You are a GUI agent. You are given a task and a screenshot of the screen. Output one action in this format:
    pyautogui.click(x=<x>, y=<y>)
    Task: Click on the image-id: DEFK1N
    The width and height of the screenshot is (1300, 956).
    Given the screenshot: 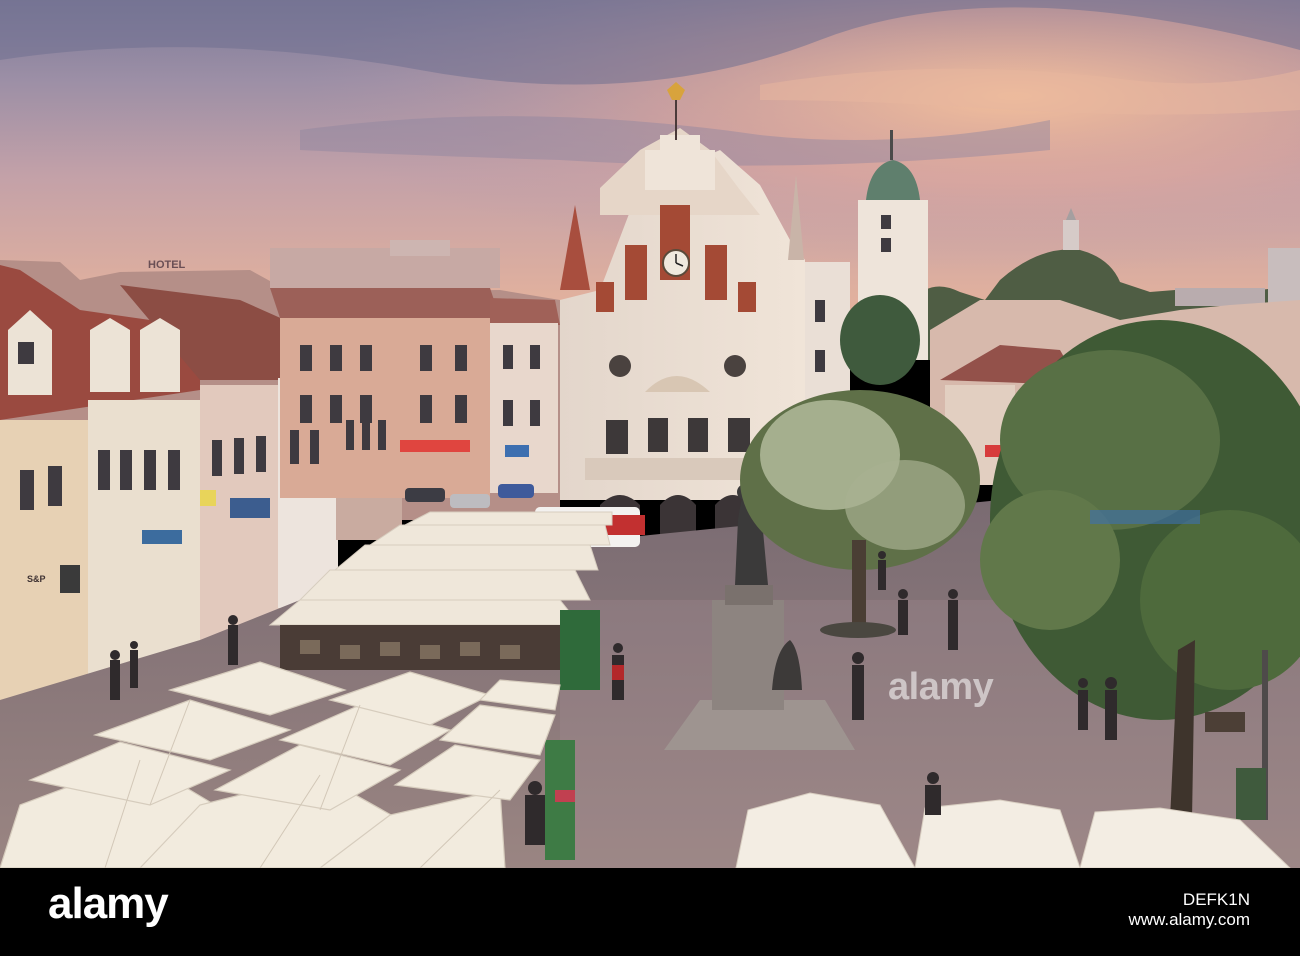 What is the action you would take?
    pyautogui.click(x=1216, y=899)
    